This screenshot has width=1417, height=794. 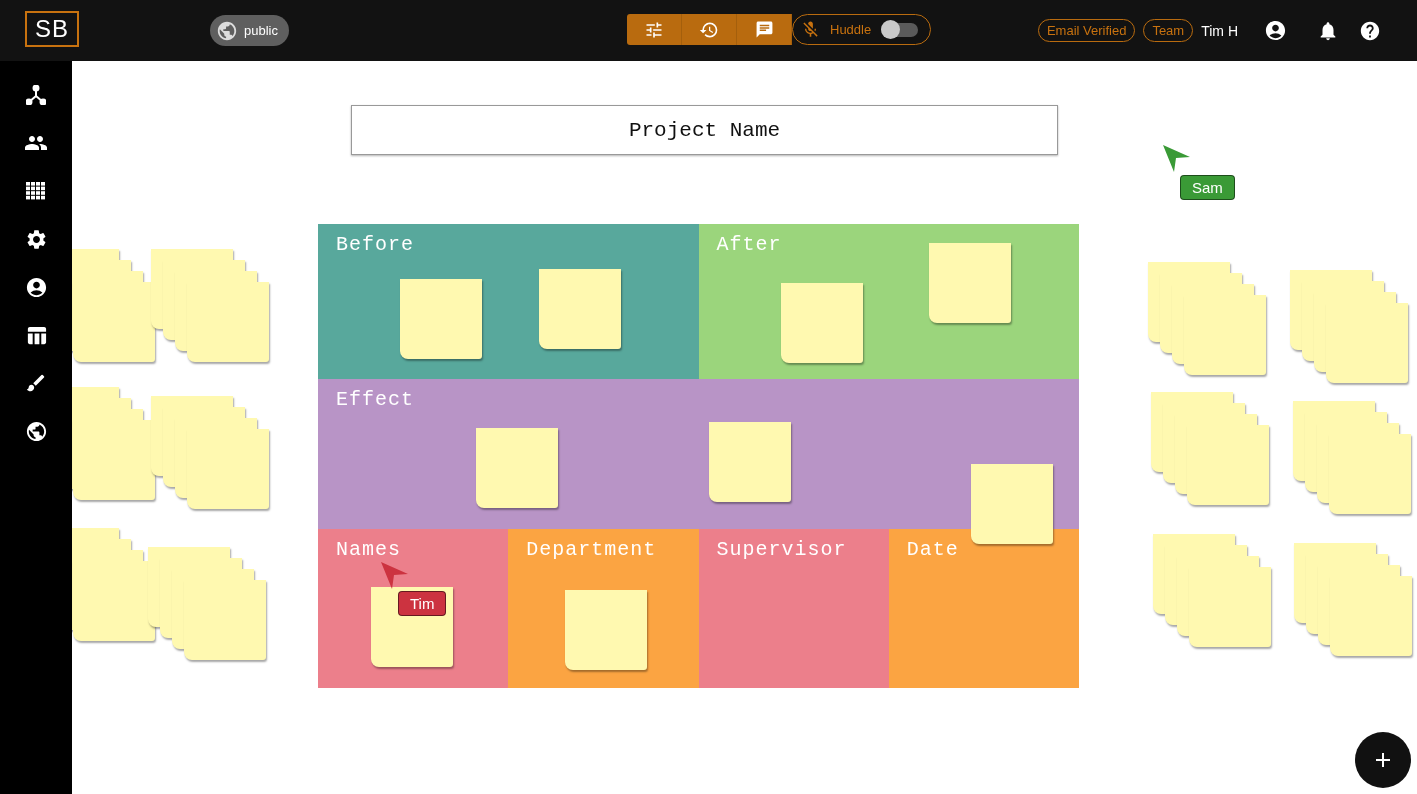 I want to click on cursor-name-tag: Sam, so click(x=1207, y=187).